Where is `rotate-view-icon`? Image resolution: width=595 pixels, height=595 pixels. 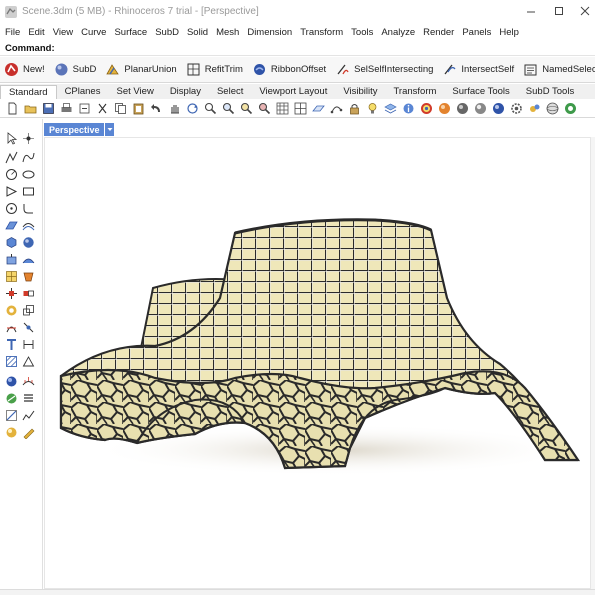 rotate-view-icon is located at coordinates (192, 108).